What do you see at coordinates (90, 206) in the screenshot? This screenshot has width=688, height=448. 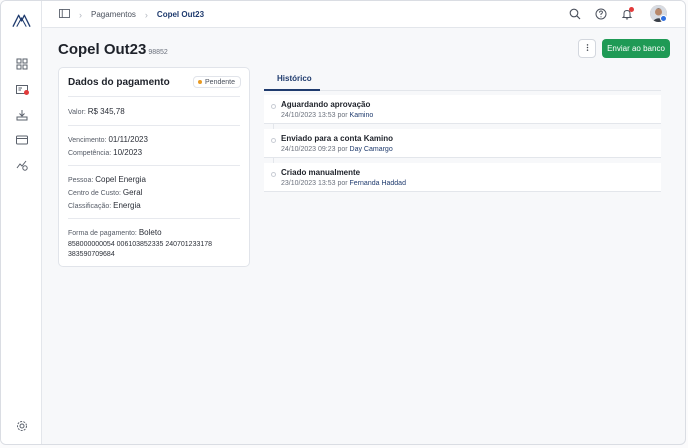 I see `classificacao-label: Classificação:` at bounding box center [90, 206].